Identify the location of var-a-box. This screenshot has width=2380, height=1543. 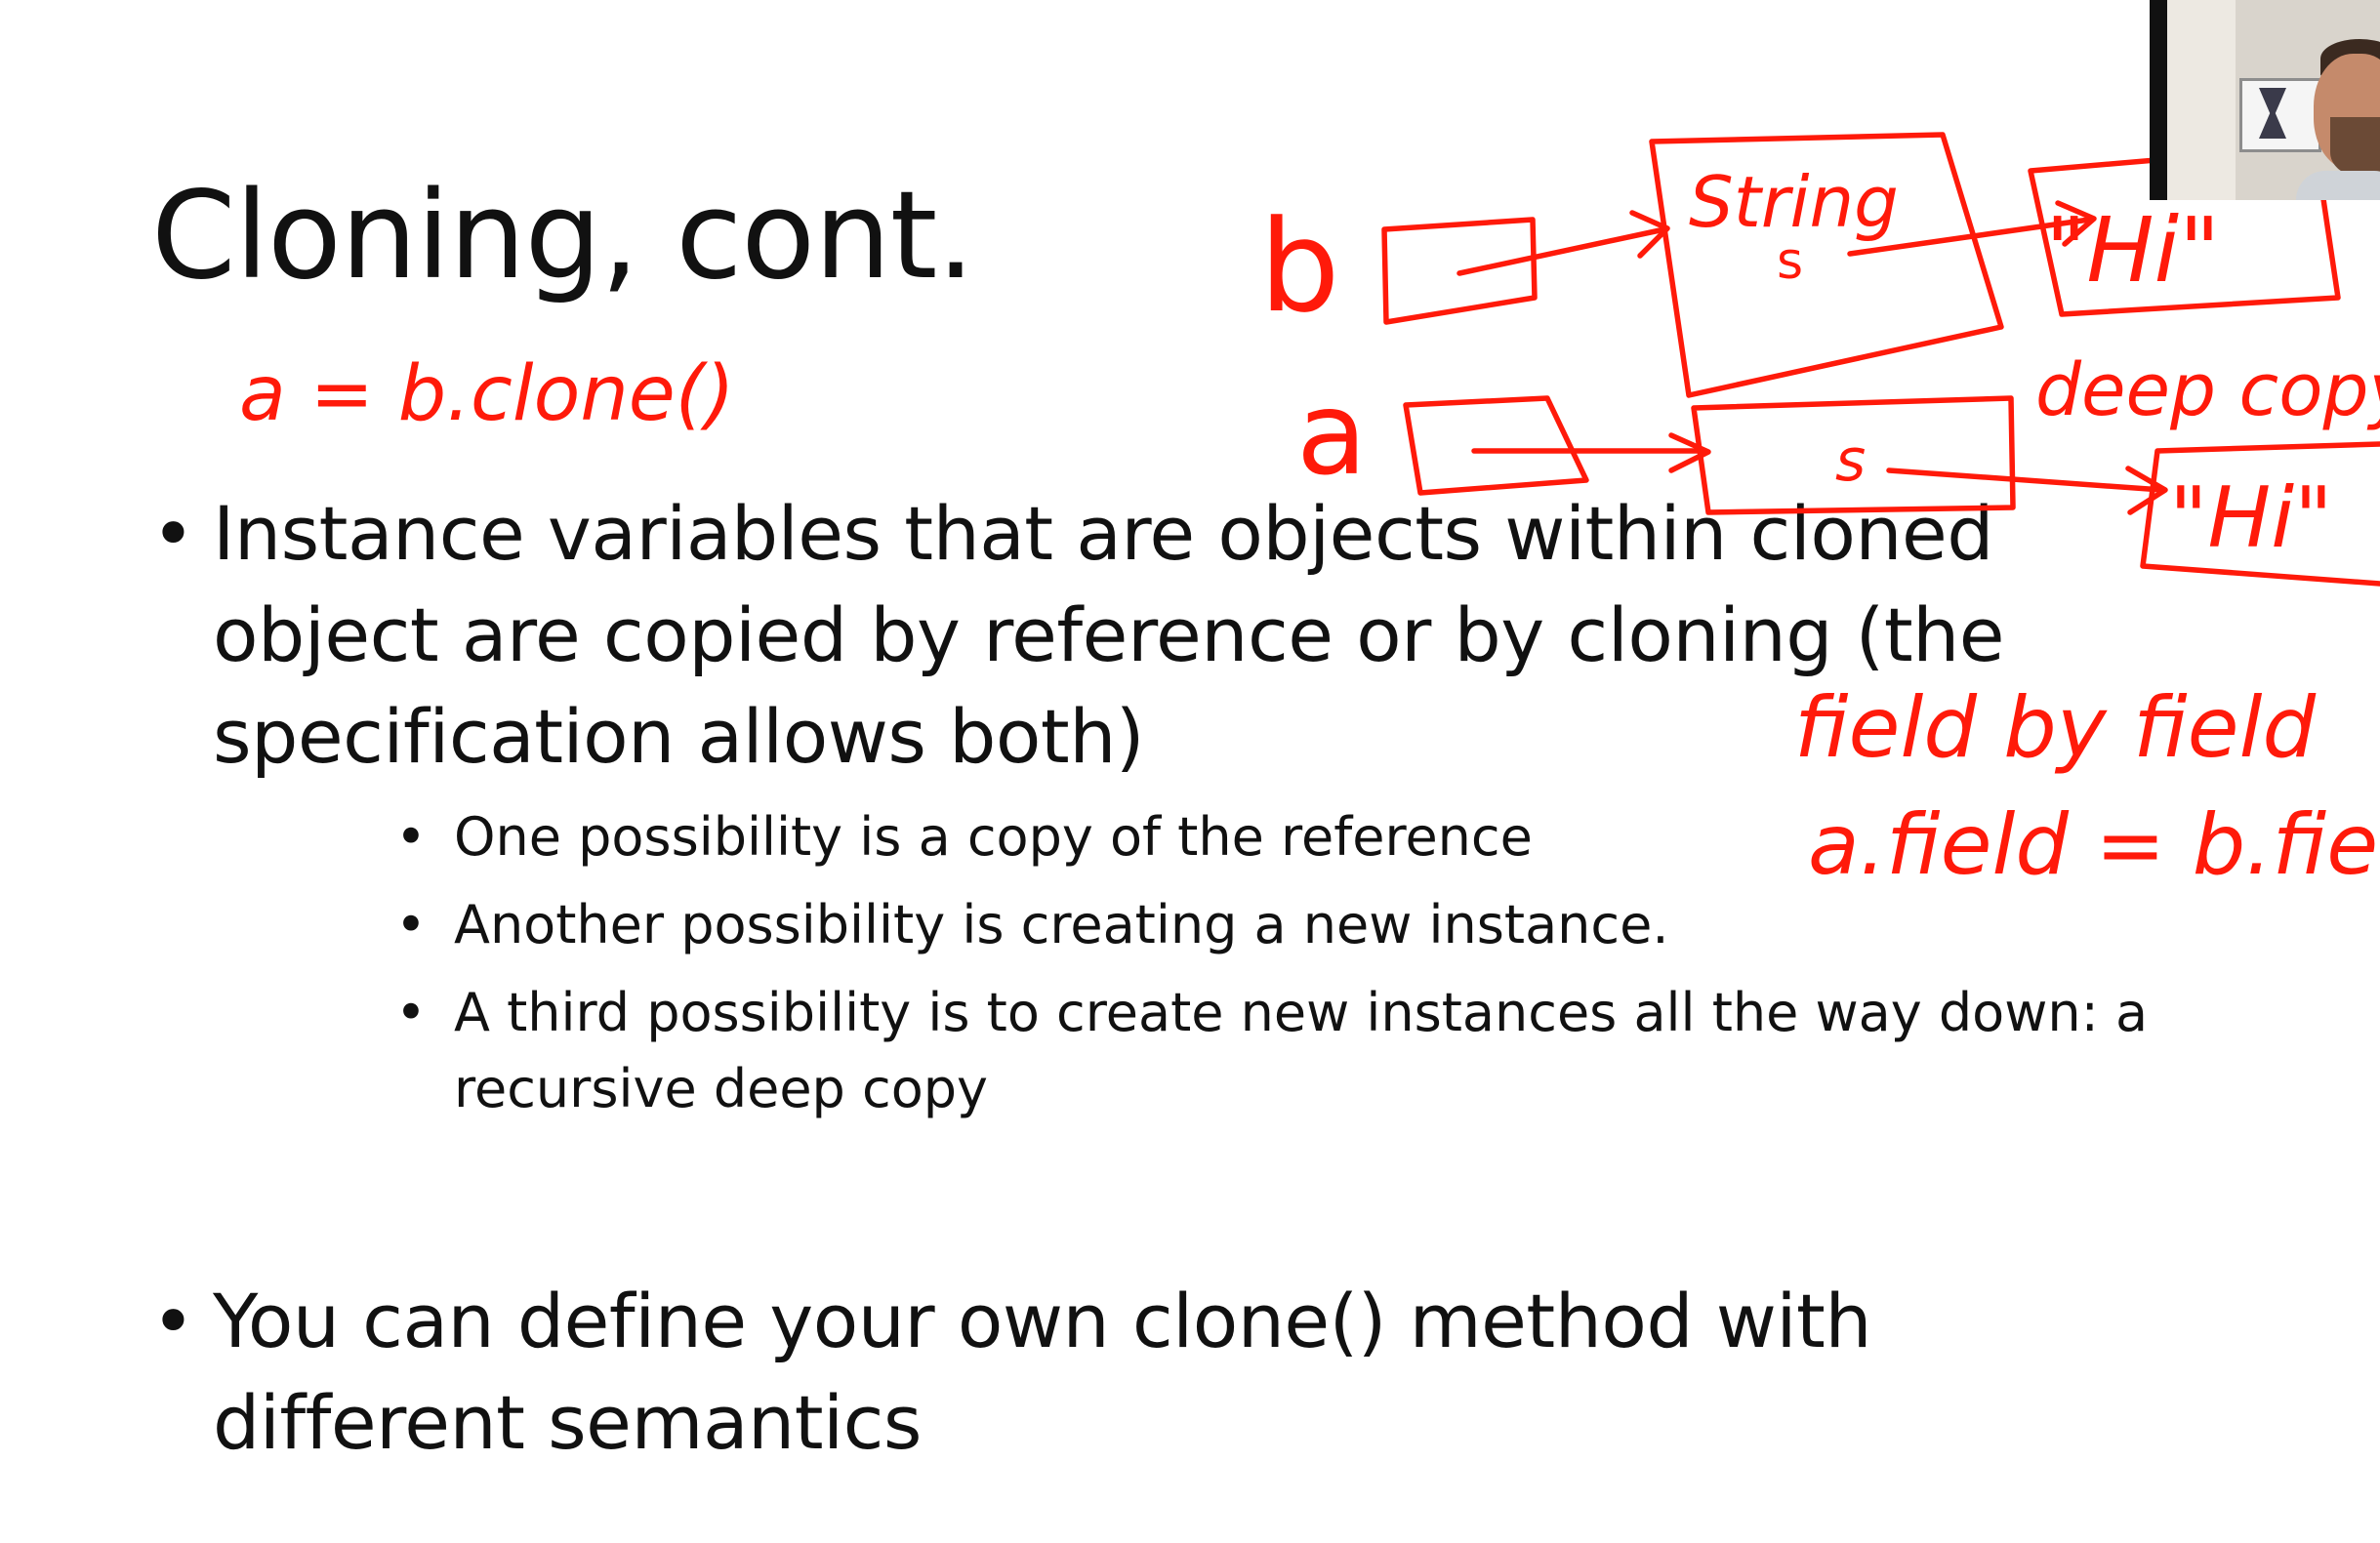
(1496, 445).